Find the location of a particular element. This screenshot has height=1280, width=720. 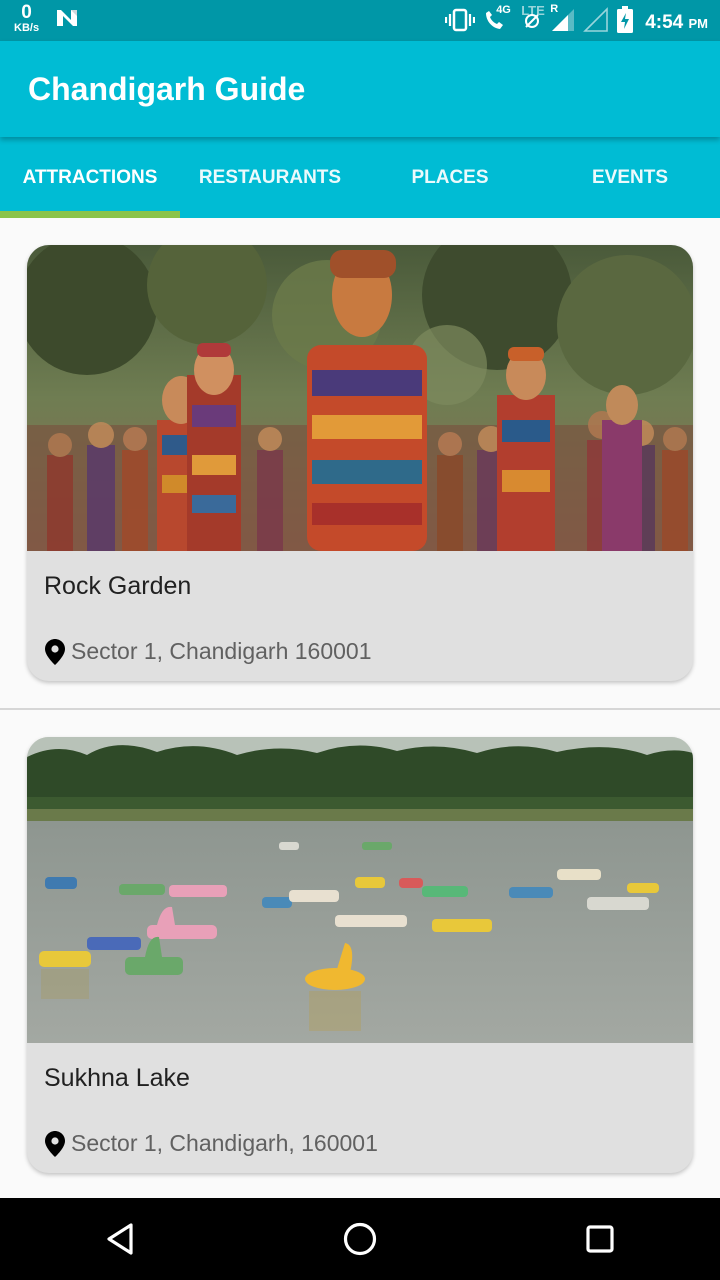

back-icon is located at coordinates (120, 1239).